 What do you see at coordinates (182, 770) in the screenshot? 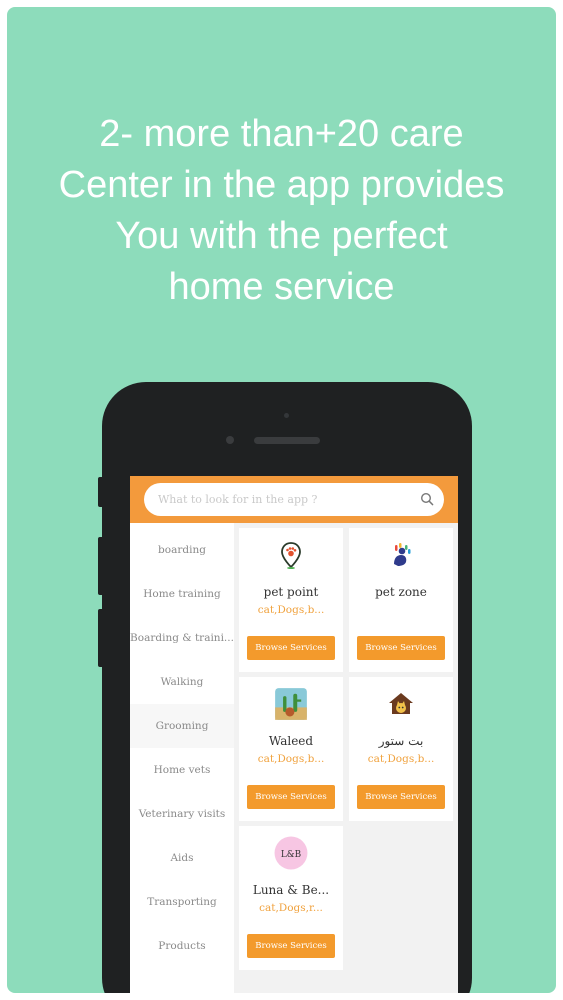
I see `category-item-home-vets: Home vets` at bounding box center [182, 770].